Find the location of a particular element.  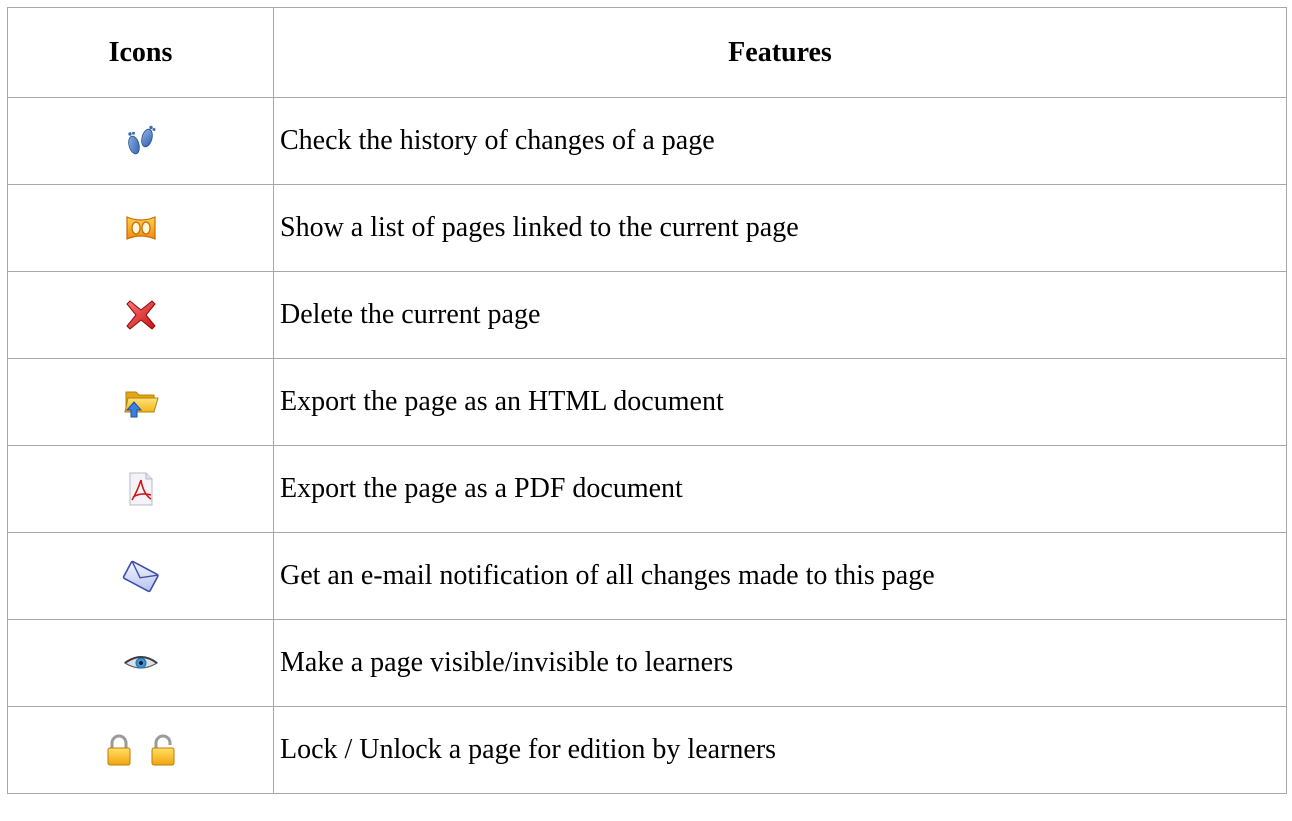

table-row: Export the page as a PDF document is located at coordinates (647, 489).